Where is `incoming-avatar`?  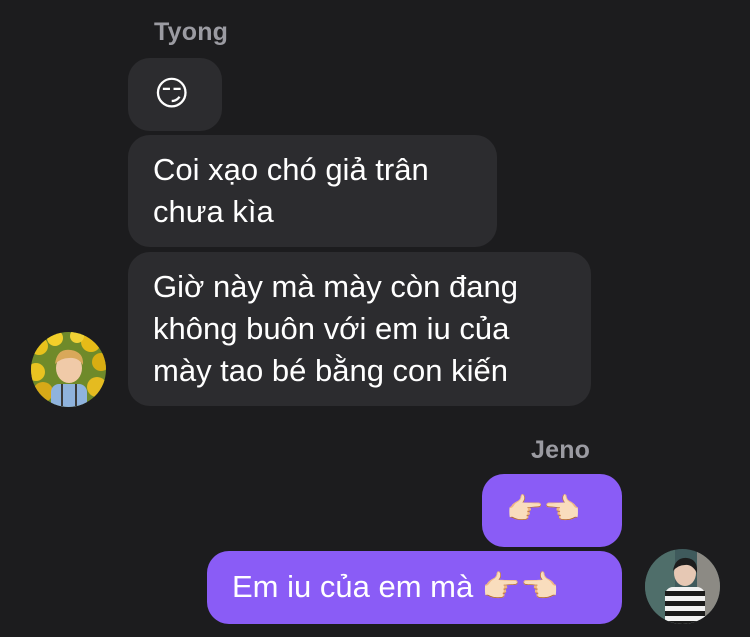 incoming-avatar is located at coordinates (68, 369).